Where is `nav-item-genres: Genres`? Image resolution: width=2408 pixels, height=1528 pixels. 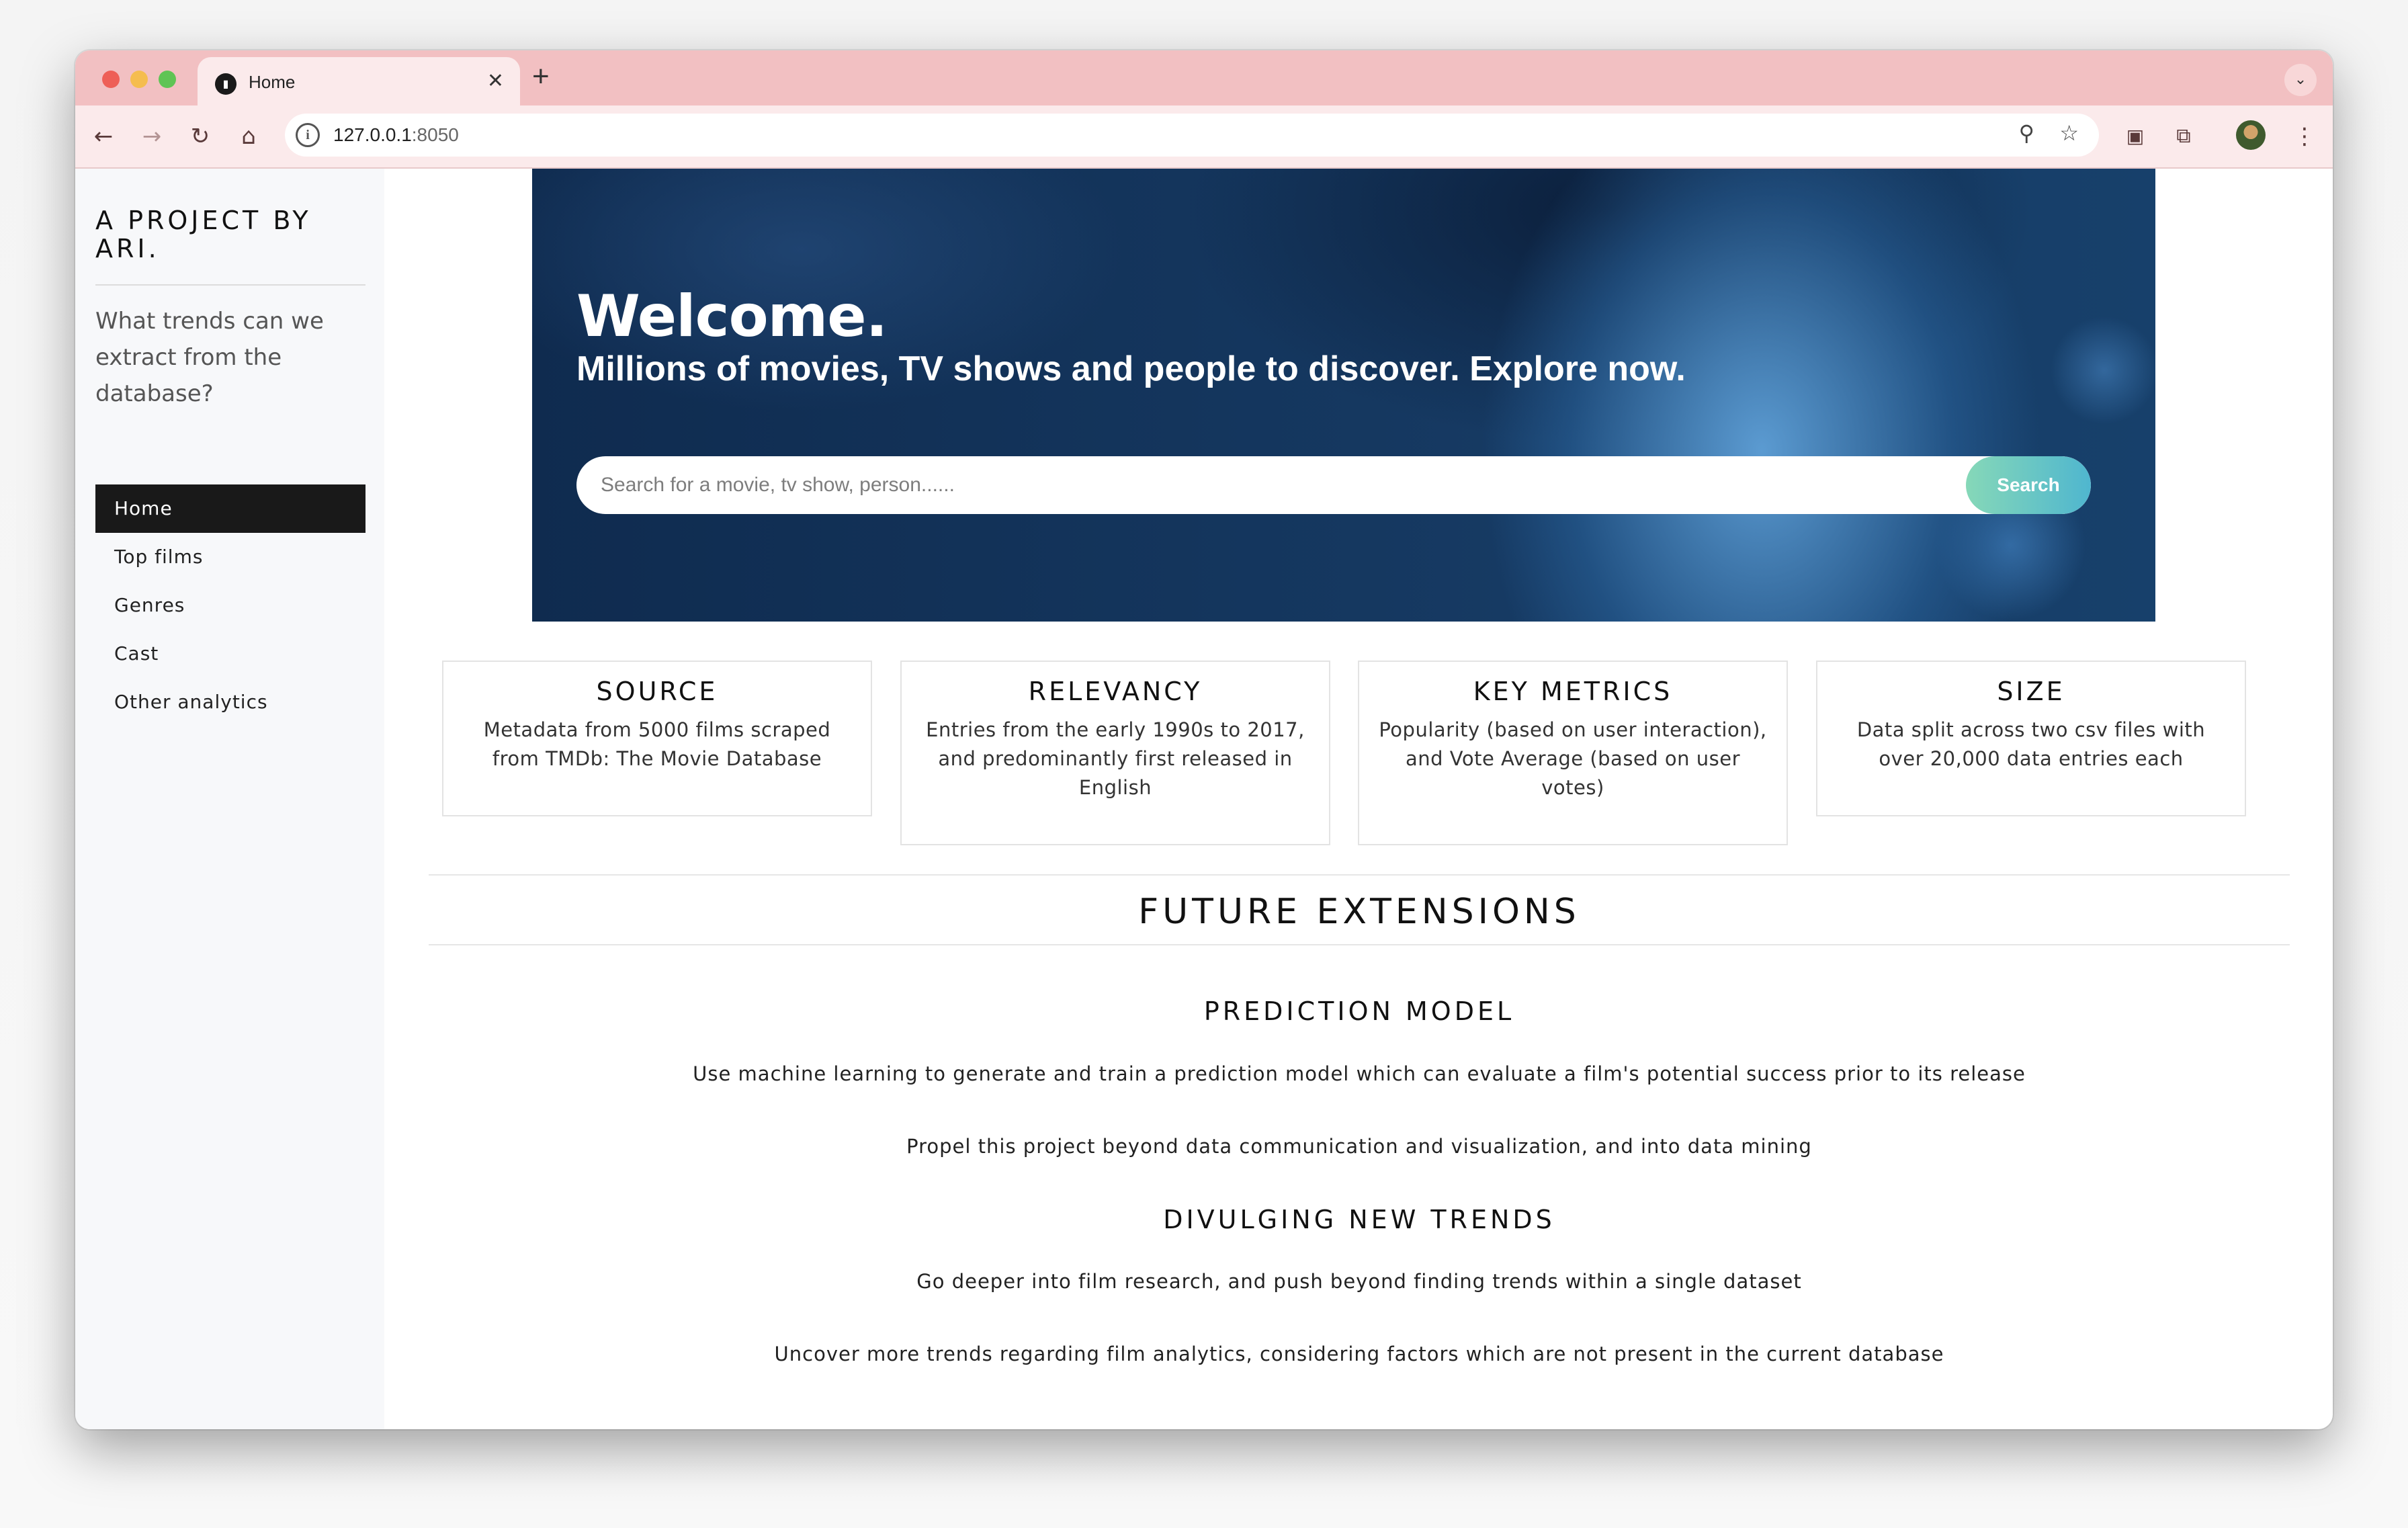 nav-item-genres: Genres is located at coordinates (230, 606).